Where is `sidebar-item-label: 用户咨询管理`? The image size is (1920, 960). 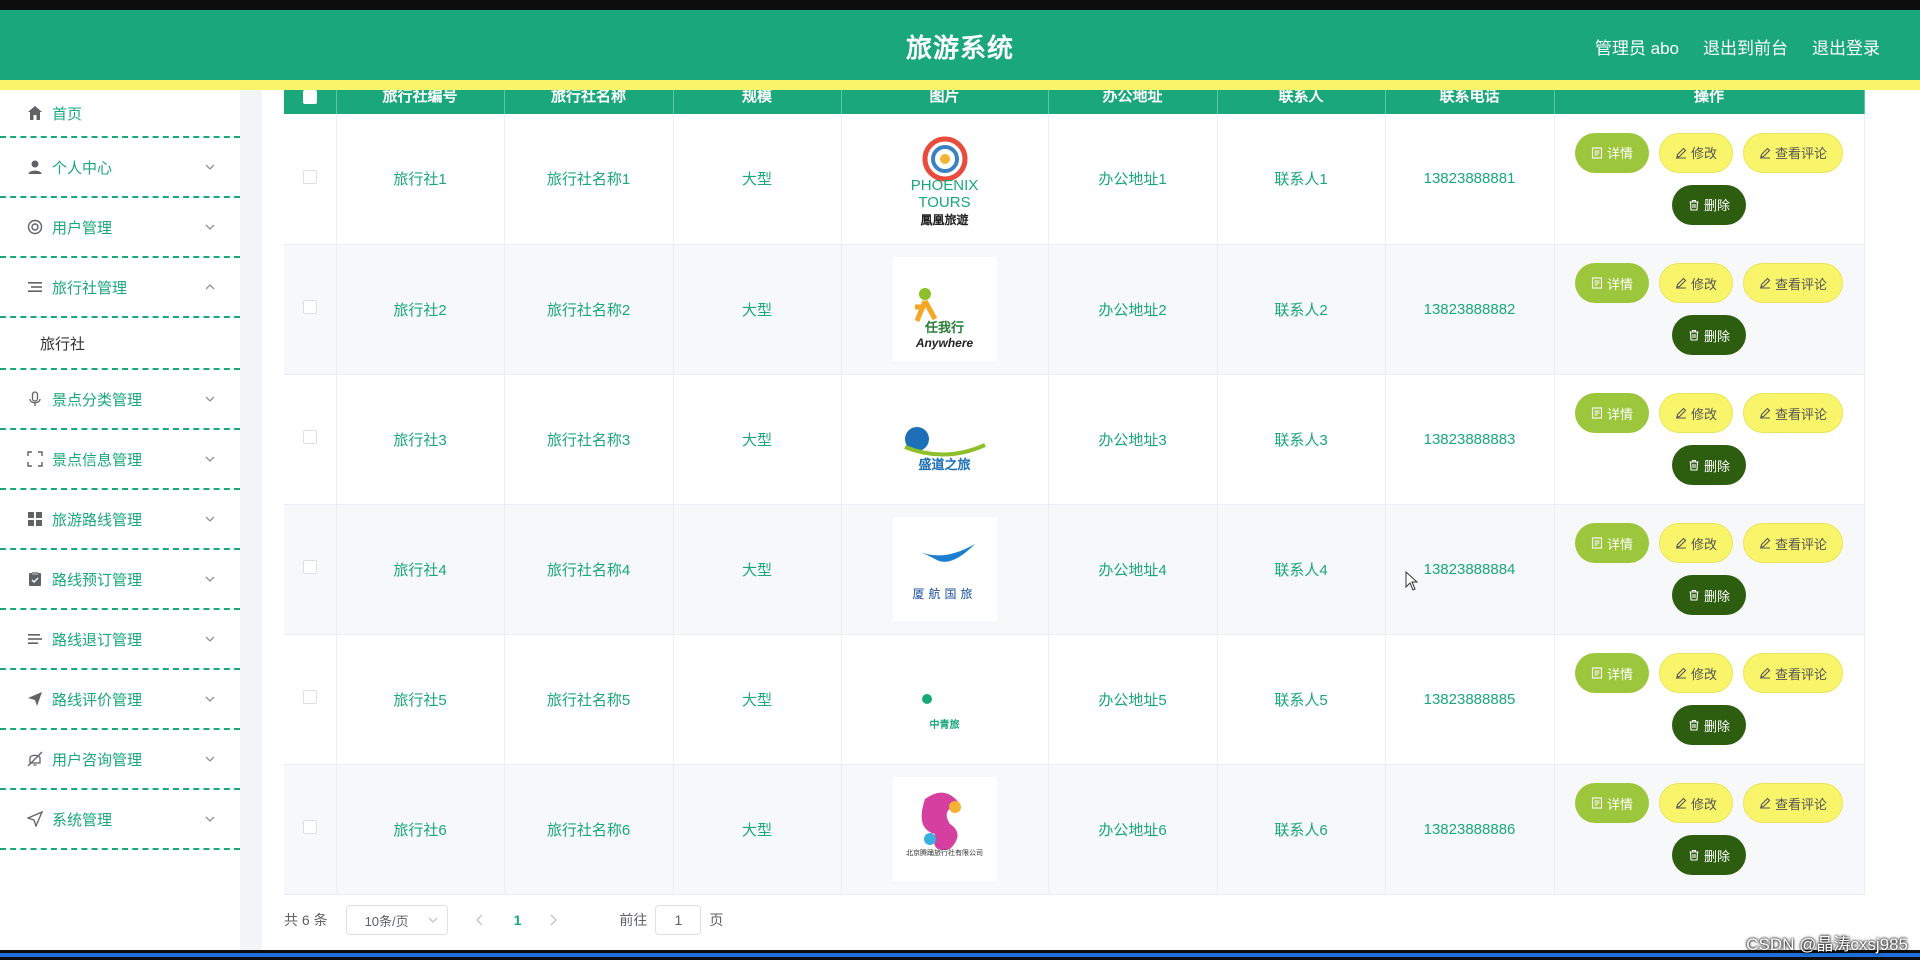
sidebar-item-label: 用户咨询管理 is located at coordinates (97, 760).